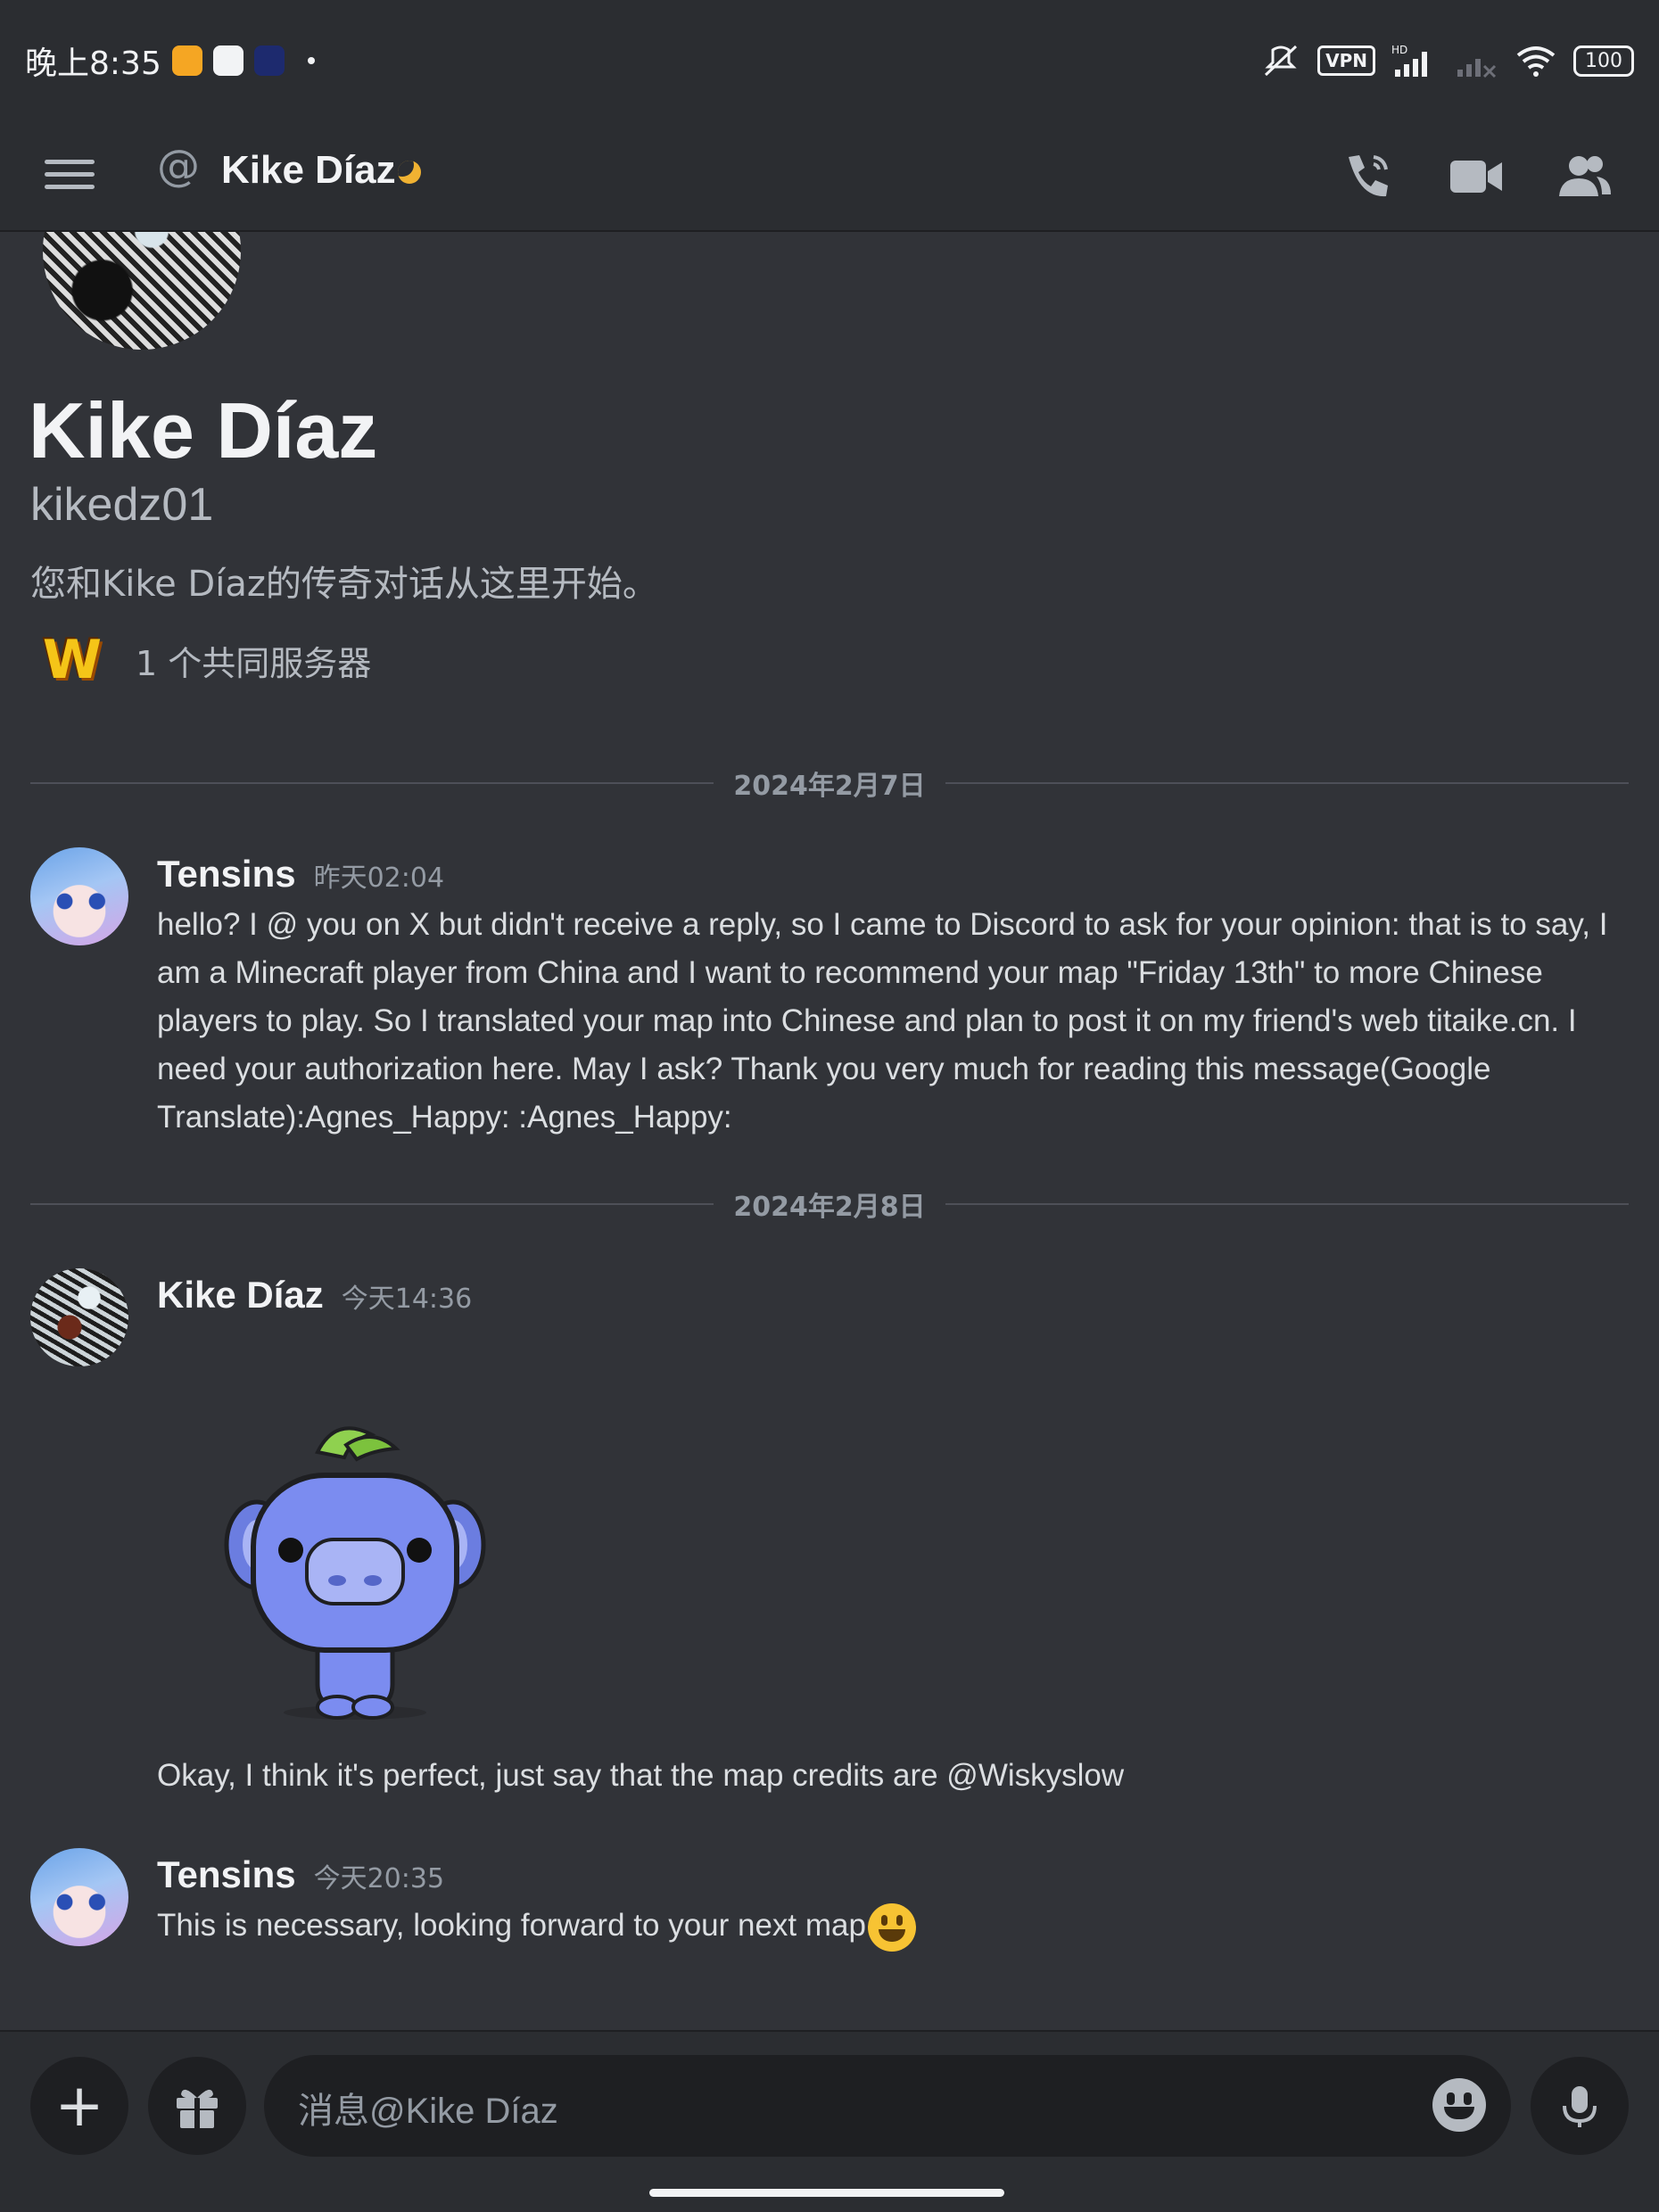 The height and width of the screenshot is (2212, 1659). I want to click on mutual-servers-row: W 1 个共同服务器, so click(206, 660).